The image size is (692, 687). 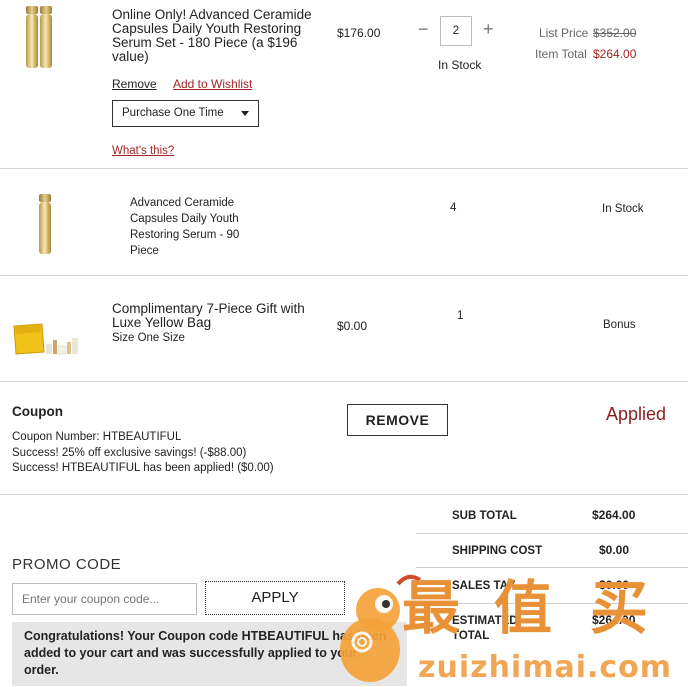 I want to click on remove-coupon-button: REMOVE, so click(x=397, y=420).